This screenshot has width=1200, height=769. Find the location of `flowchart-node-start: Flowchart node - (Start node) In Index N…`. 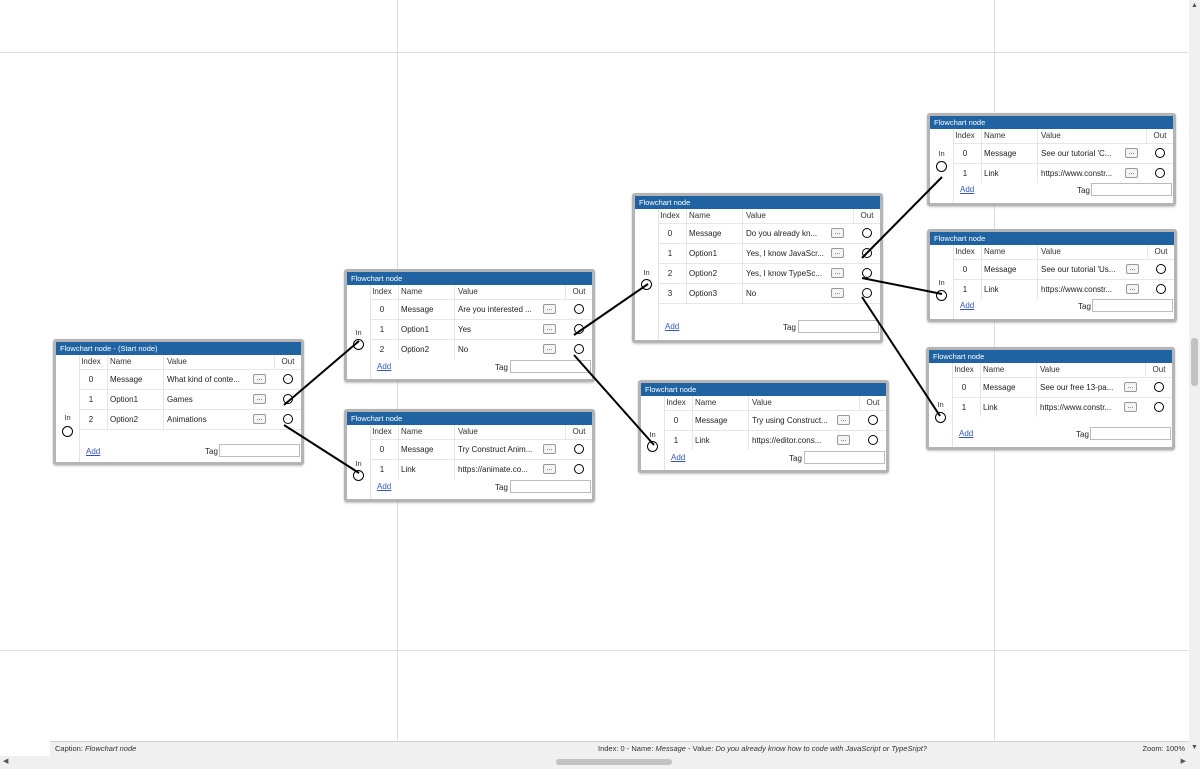

flowchart-node-start: Flowchart node - (Start node) In Index N… is located at coordinates (178, 402).